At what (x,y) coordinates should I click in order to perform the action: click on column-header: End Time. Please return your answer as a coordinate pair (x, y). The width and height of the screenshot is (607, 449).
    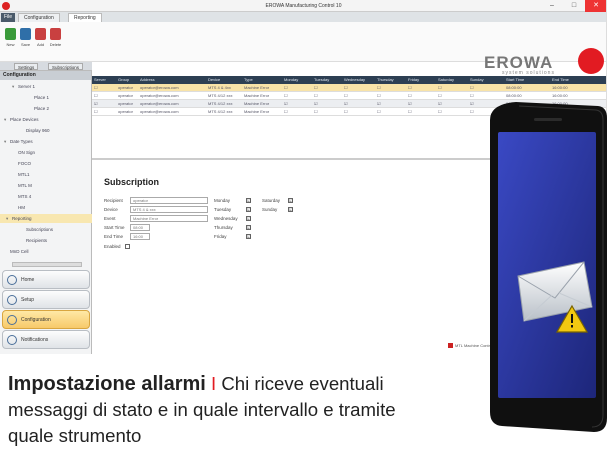
    Looking at the image, I should click on (560, 80).